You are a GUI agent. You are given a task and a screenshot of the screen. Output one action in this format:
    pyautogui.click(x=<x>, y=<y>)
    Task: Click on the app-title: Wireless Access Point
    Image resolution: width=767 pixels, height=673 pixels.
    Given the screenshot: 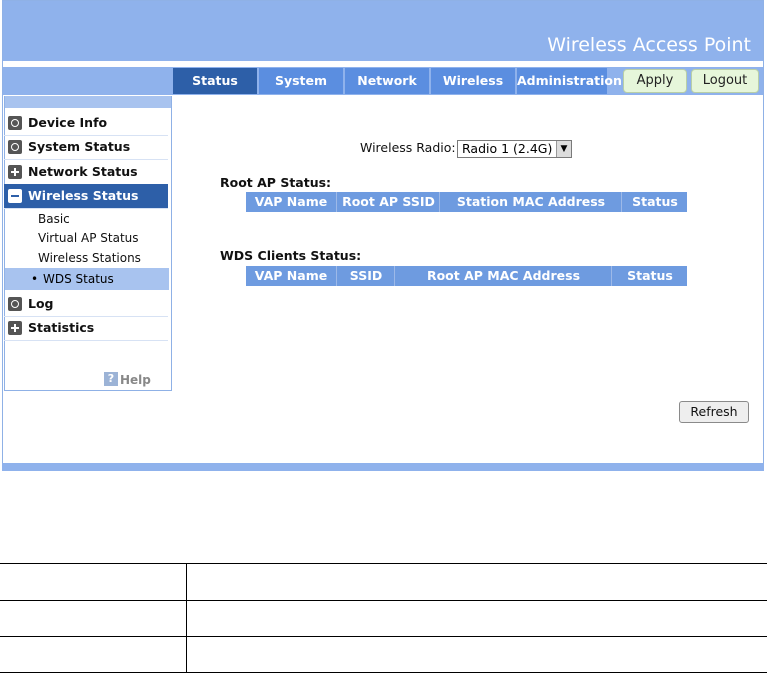 What is the action you would take?
    pyautogui.click(x=649, y=45)
    